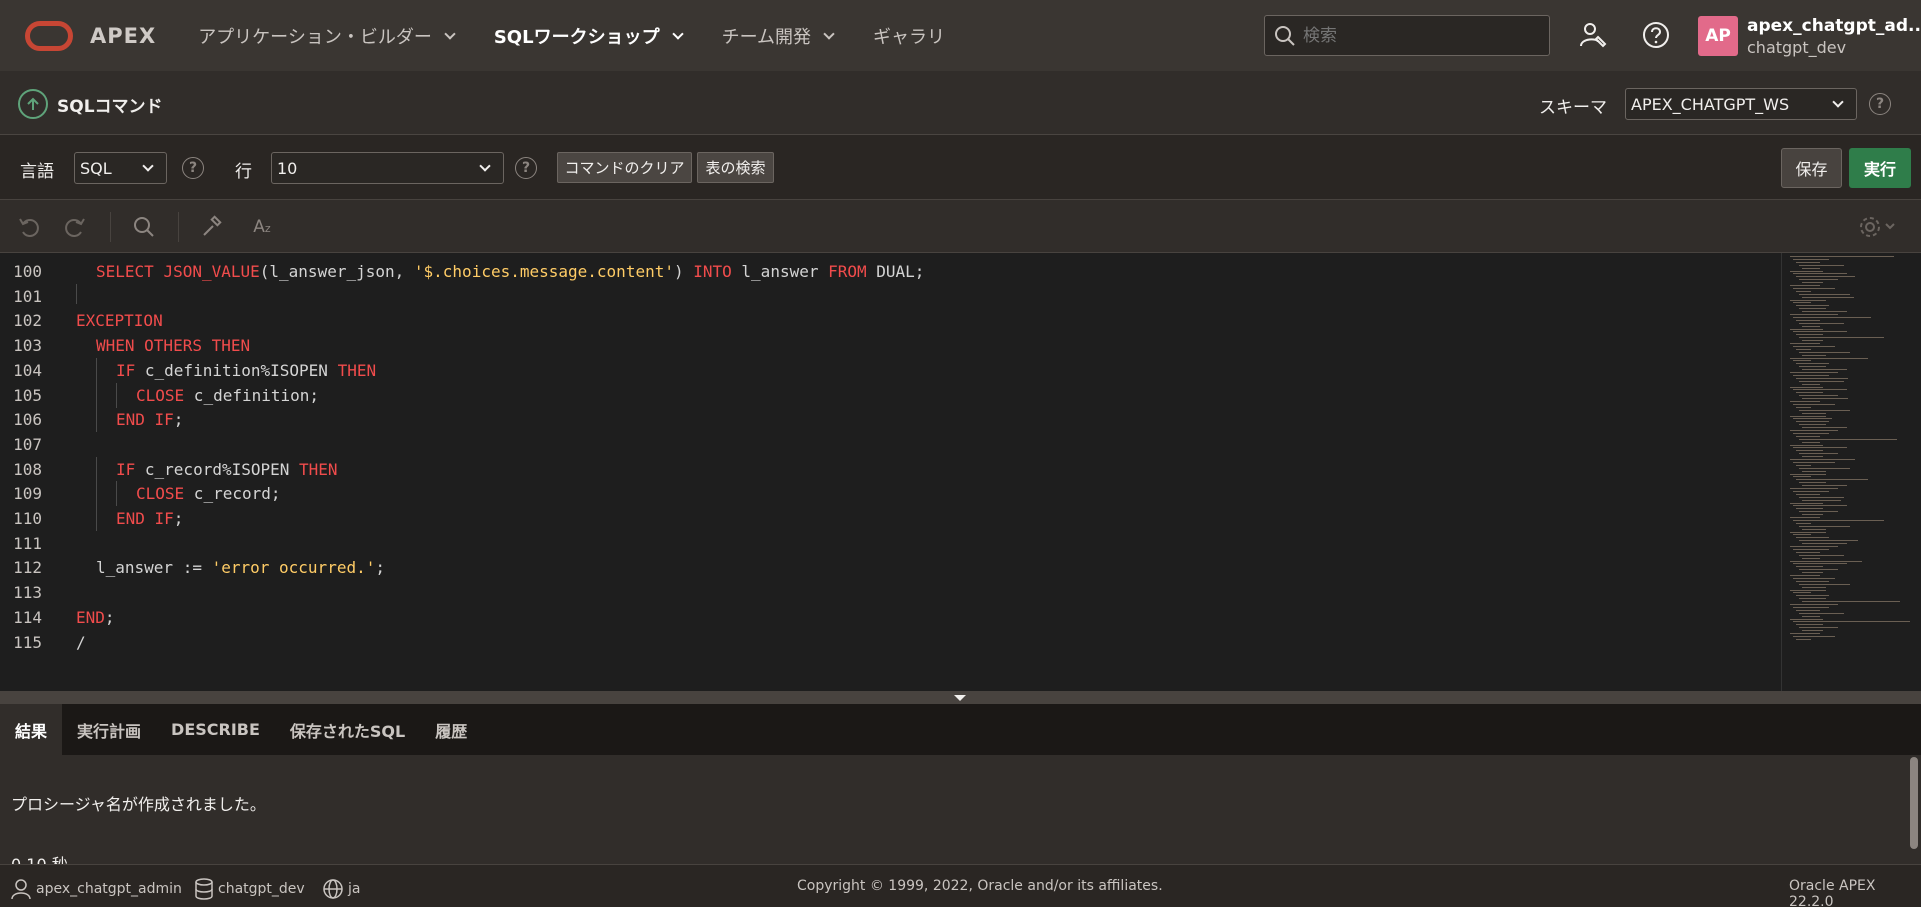 The width and height of the screenshot is (1921, 907). What do you see at coordinates (215, 729) in the screenshot?
I see `tab-describe: DESCRIBE` at bounding box center [215, 729].